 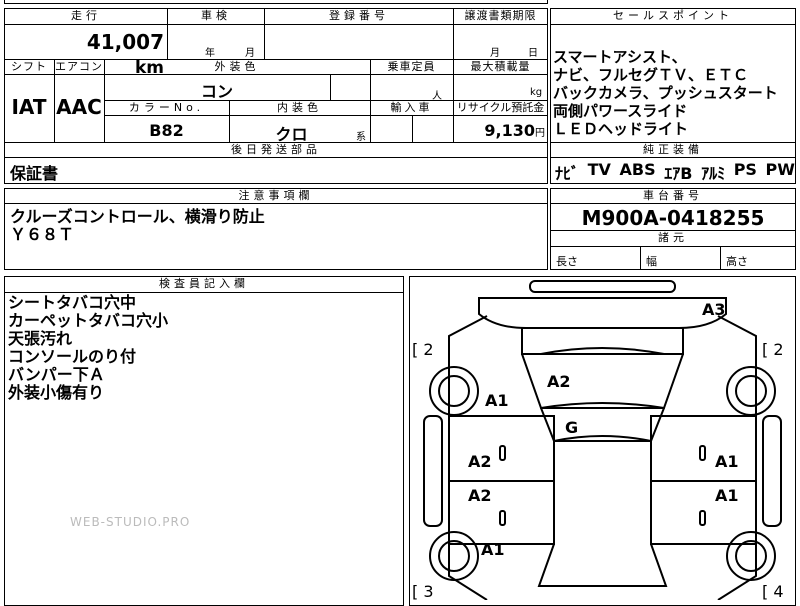 I want to click on shift-label: シフト, so click(x=29, y=66).